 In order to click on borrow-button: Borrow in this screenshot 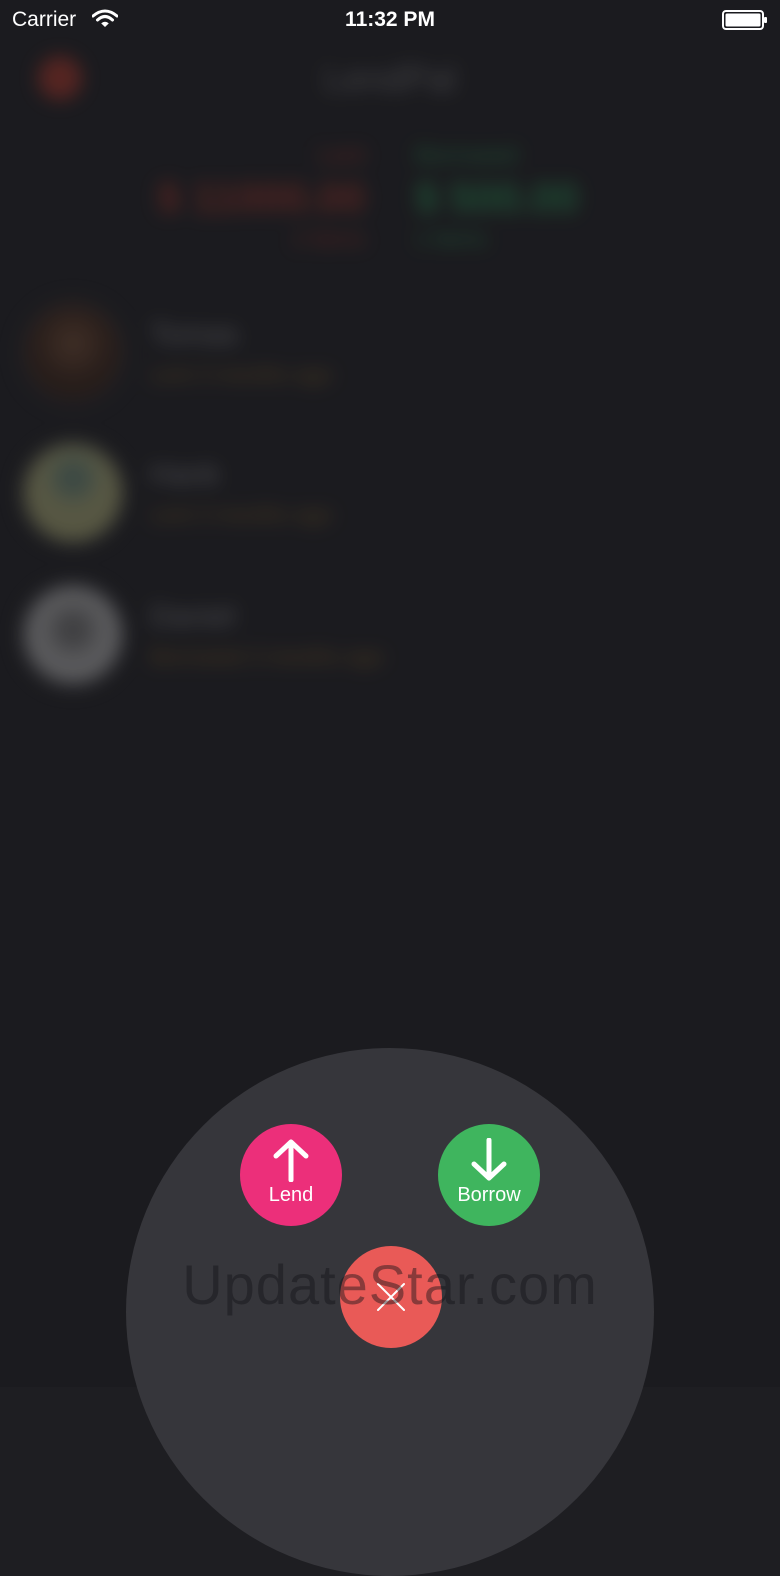, I will do `click(489, 1175)`.